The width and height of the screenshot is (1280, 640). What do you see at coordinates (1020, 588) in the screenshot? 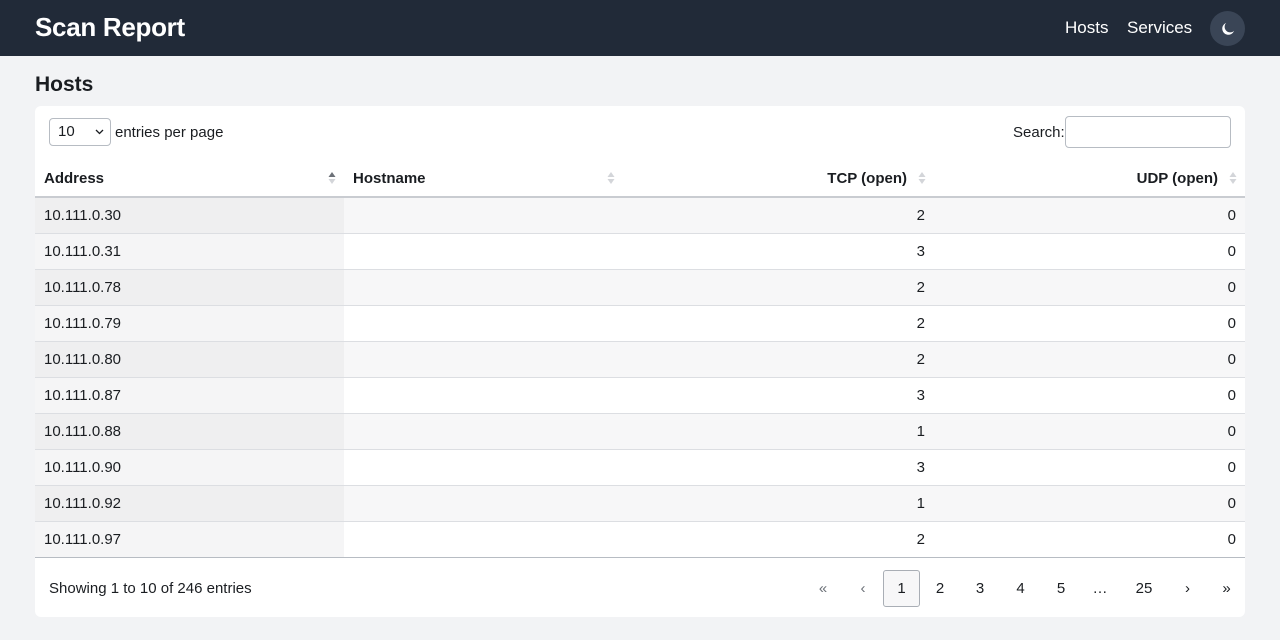
I see `page-button-4: 4` at bounding box center [1020, 588].